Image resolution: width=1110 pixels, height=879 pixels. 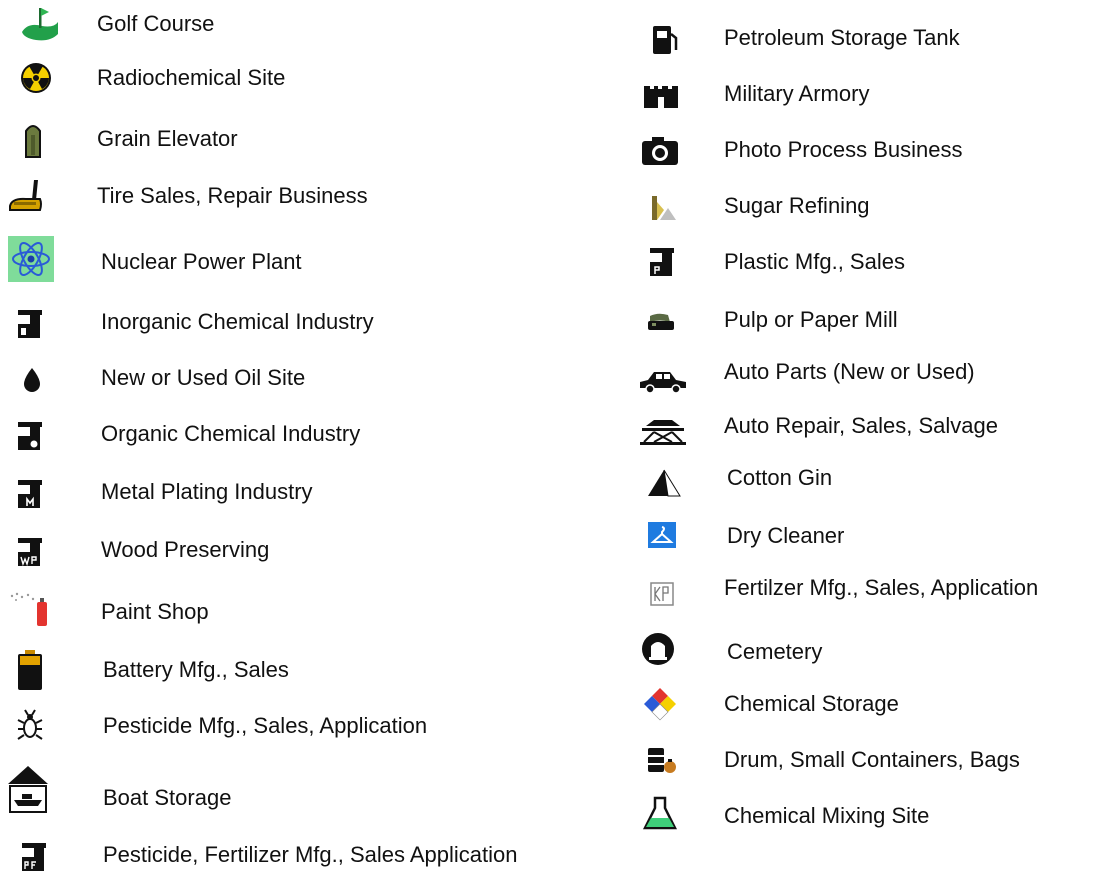 What do you see at coordinates (666, 486) in the screenshot?
I see `triangle-icon` at bounding box center [666, 486].